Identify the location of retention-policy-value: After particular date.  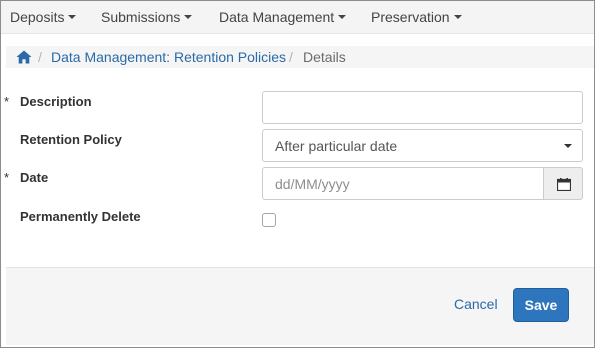
(336, 146).